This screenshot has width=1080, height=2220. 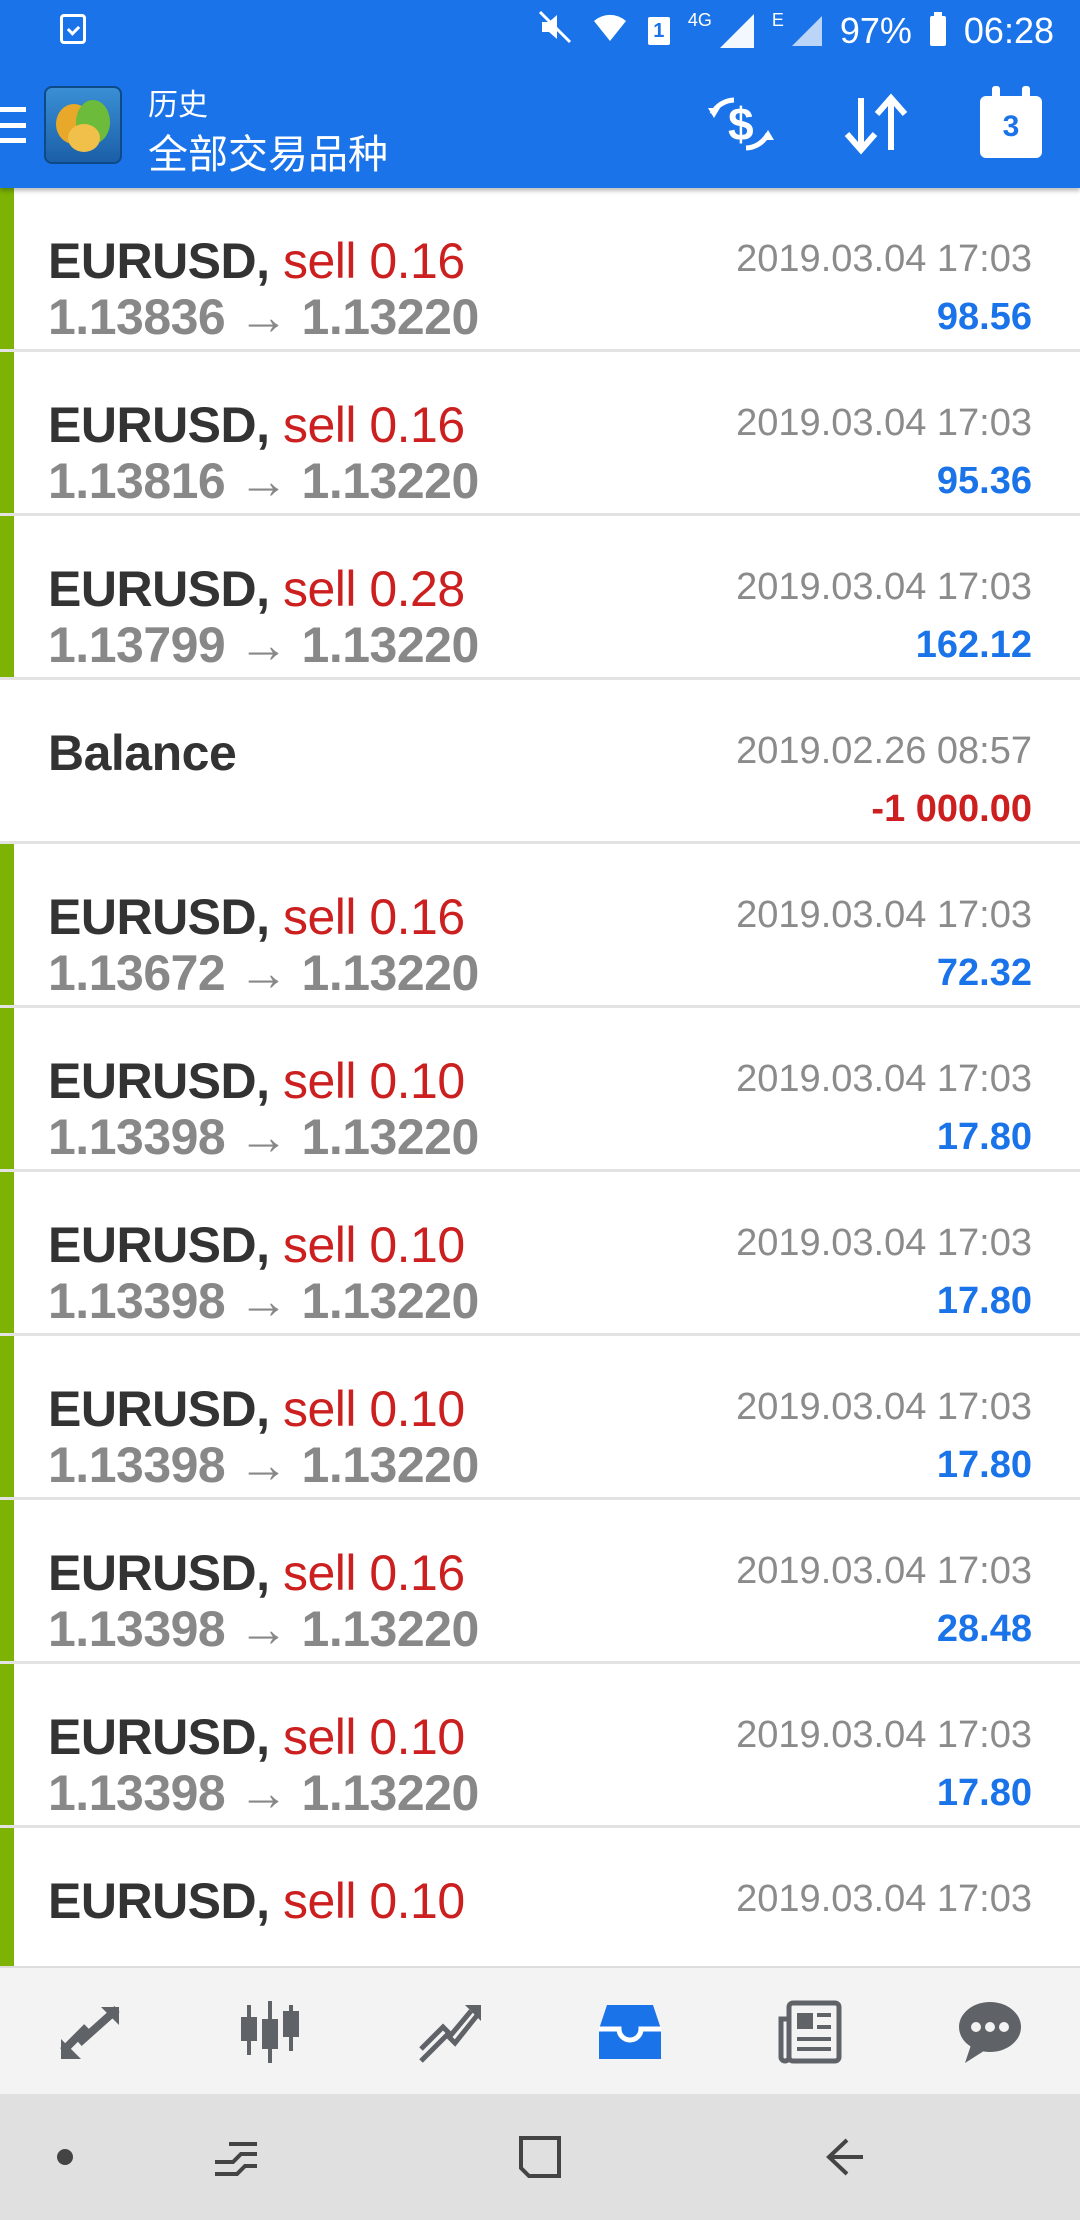 I want to click on clipboard-check-icon, so click(x=73, y=29).